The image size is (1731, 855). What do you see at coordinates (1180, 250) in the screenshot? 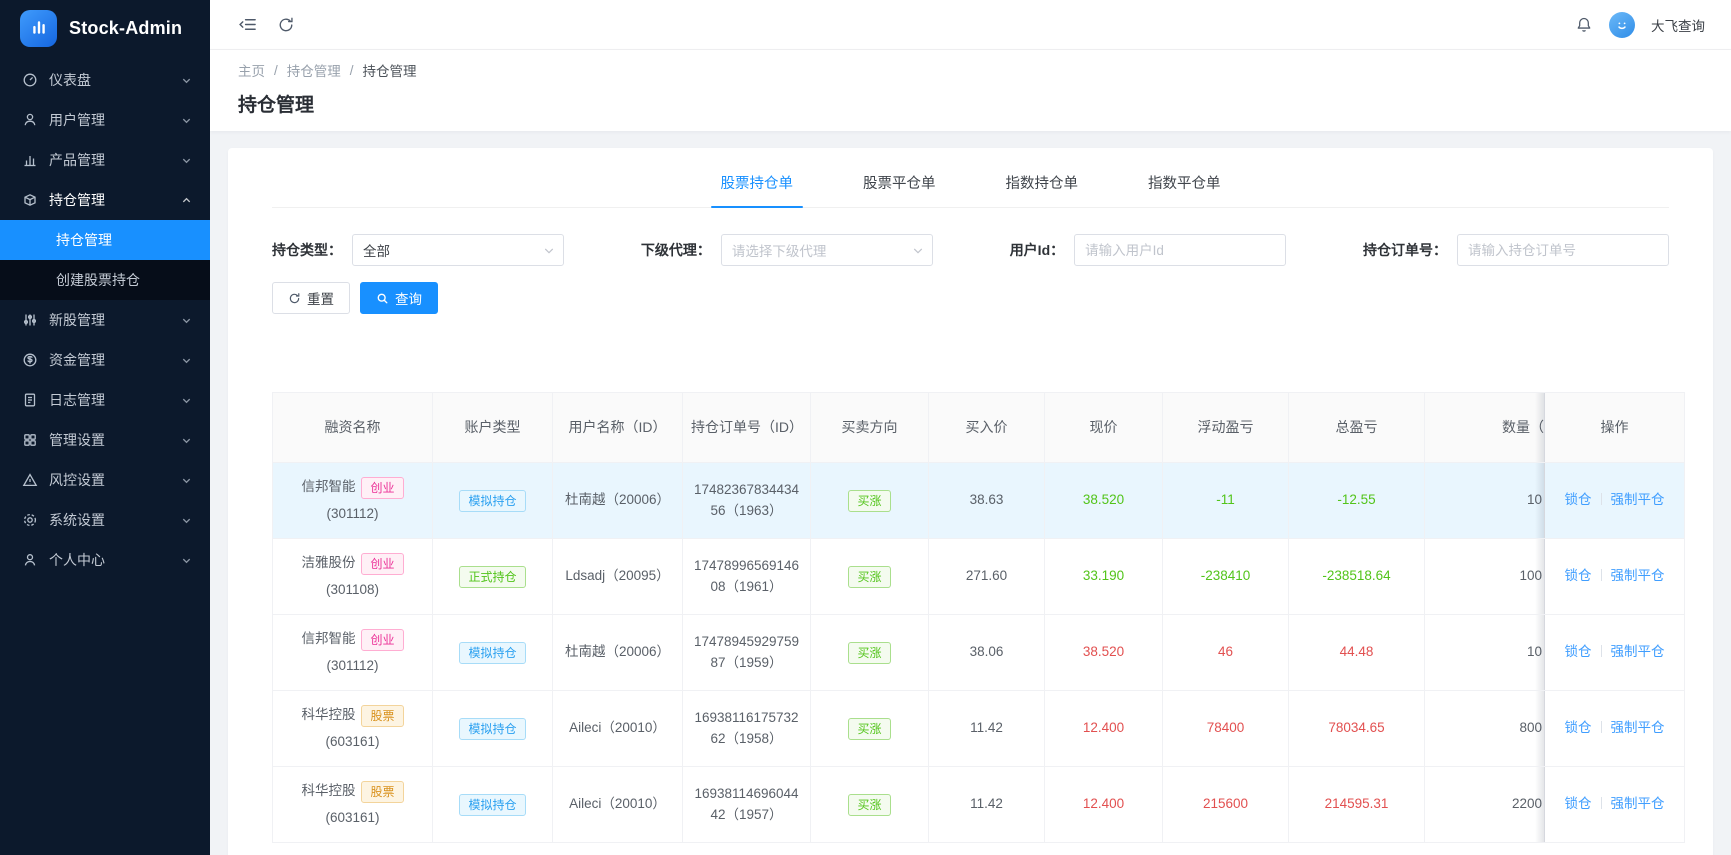
I see `user-id-input` at bounding box center [1180, 250].